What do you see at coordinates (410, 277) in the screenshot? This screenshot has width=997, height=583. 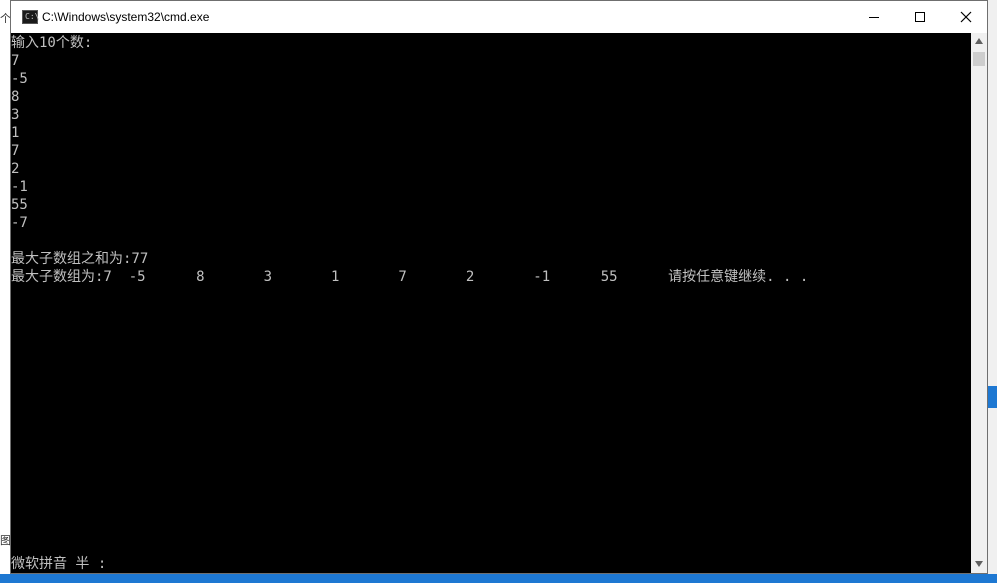 I see `console-line: 最大子数组为:7 -5 8 3 1 7 2 -1 55 请按任意键继续. . .` at bounding box center [410, 277].